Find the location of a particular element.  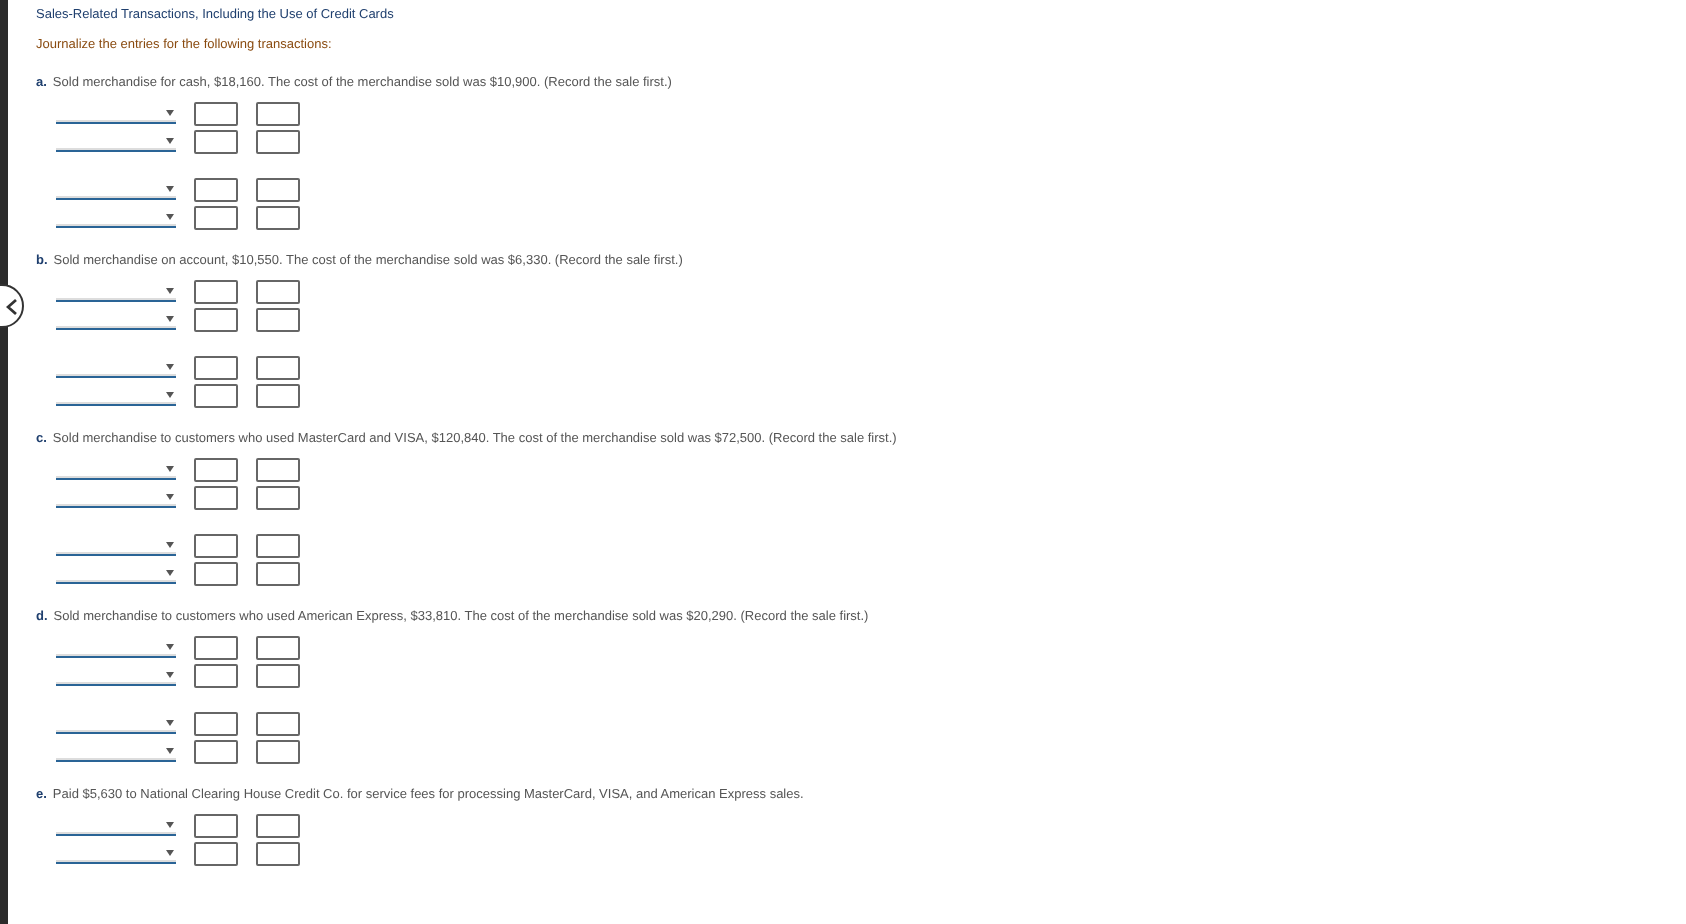

chevron-left-icon is located at coordinates (12, 306).